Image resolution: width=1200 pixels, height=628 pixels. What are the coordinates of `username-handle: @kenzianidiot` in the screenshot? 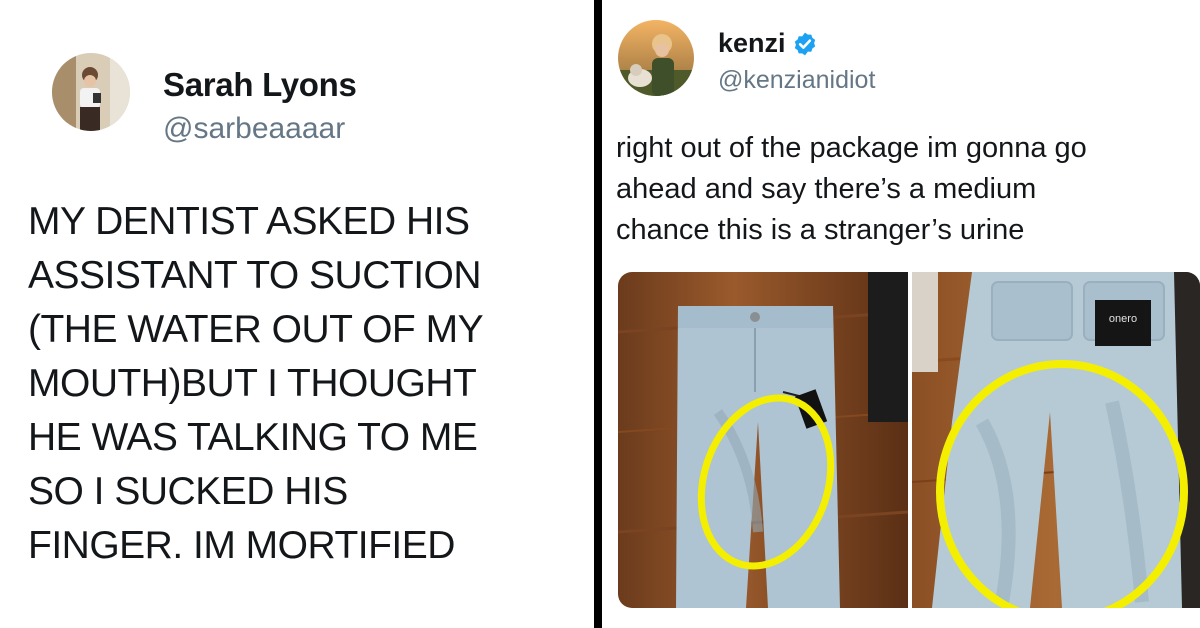 It's located at (796, 80).